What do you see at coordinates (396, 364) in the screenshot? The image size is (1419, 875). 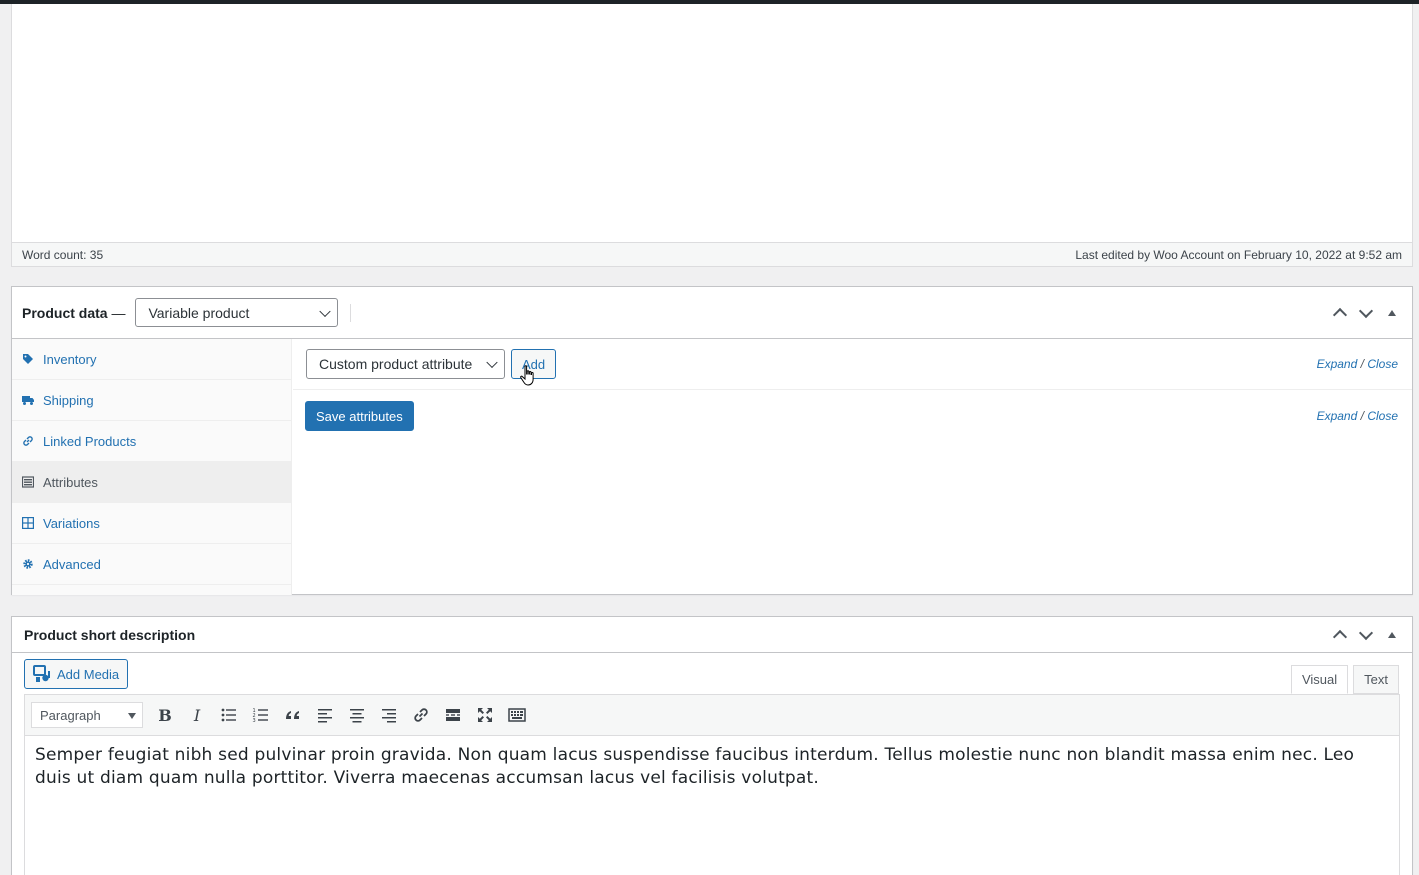 I see `attribute-type-value: Custom product attribute` at bounding box center [396, 364].